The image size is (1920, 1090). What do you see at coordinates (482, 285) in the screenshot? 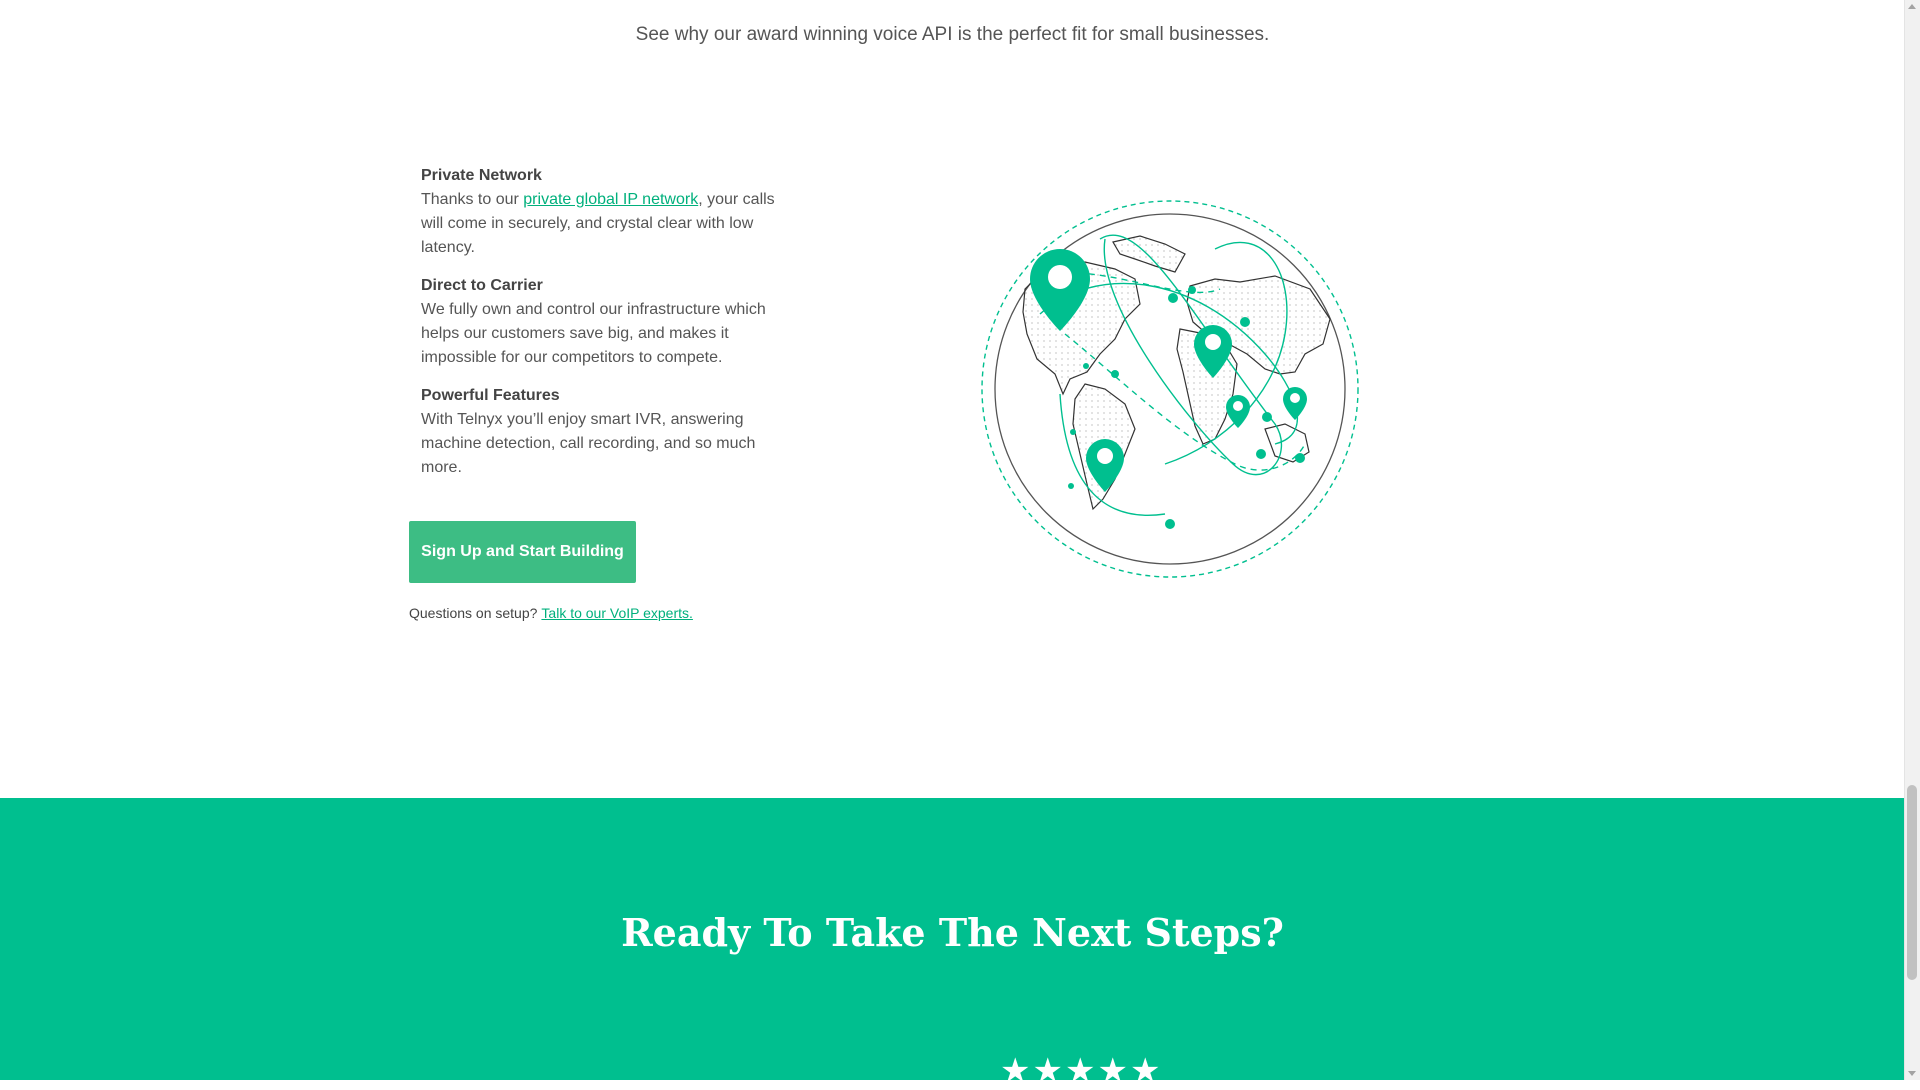
I see `feature-title: Direct to Carrier` at bounding box center [482, 285].